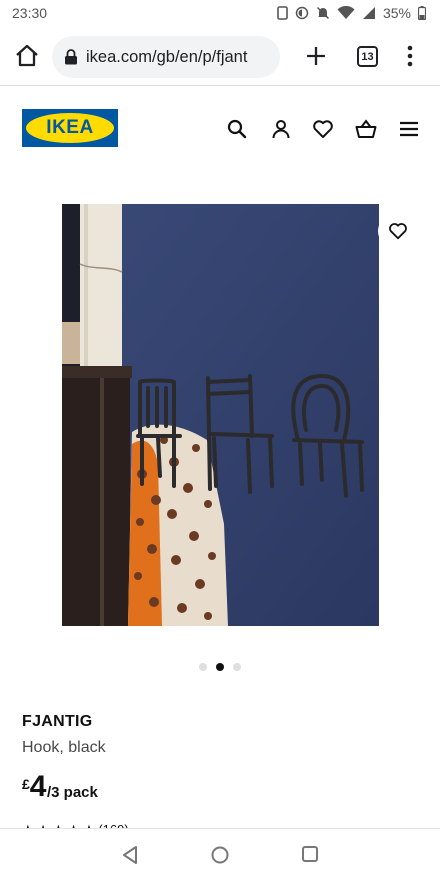 Image resolution: width=440 pixels, height=880 pixels. I want to click on logo-oval: IKEA, so click(70, 128).